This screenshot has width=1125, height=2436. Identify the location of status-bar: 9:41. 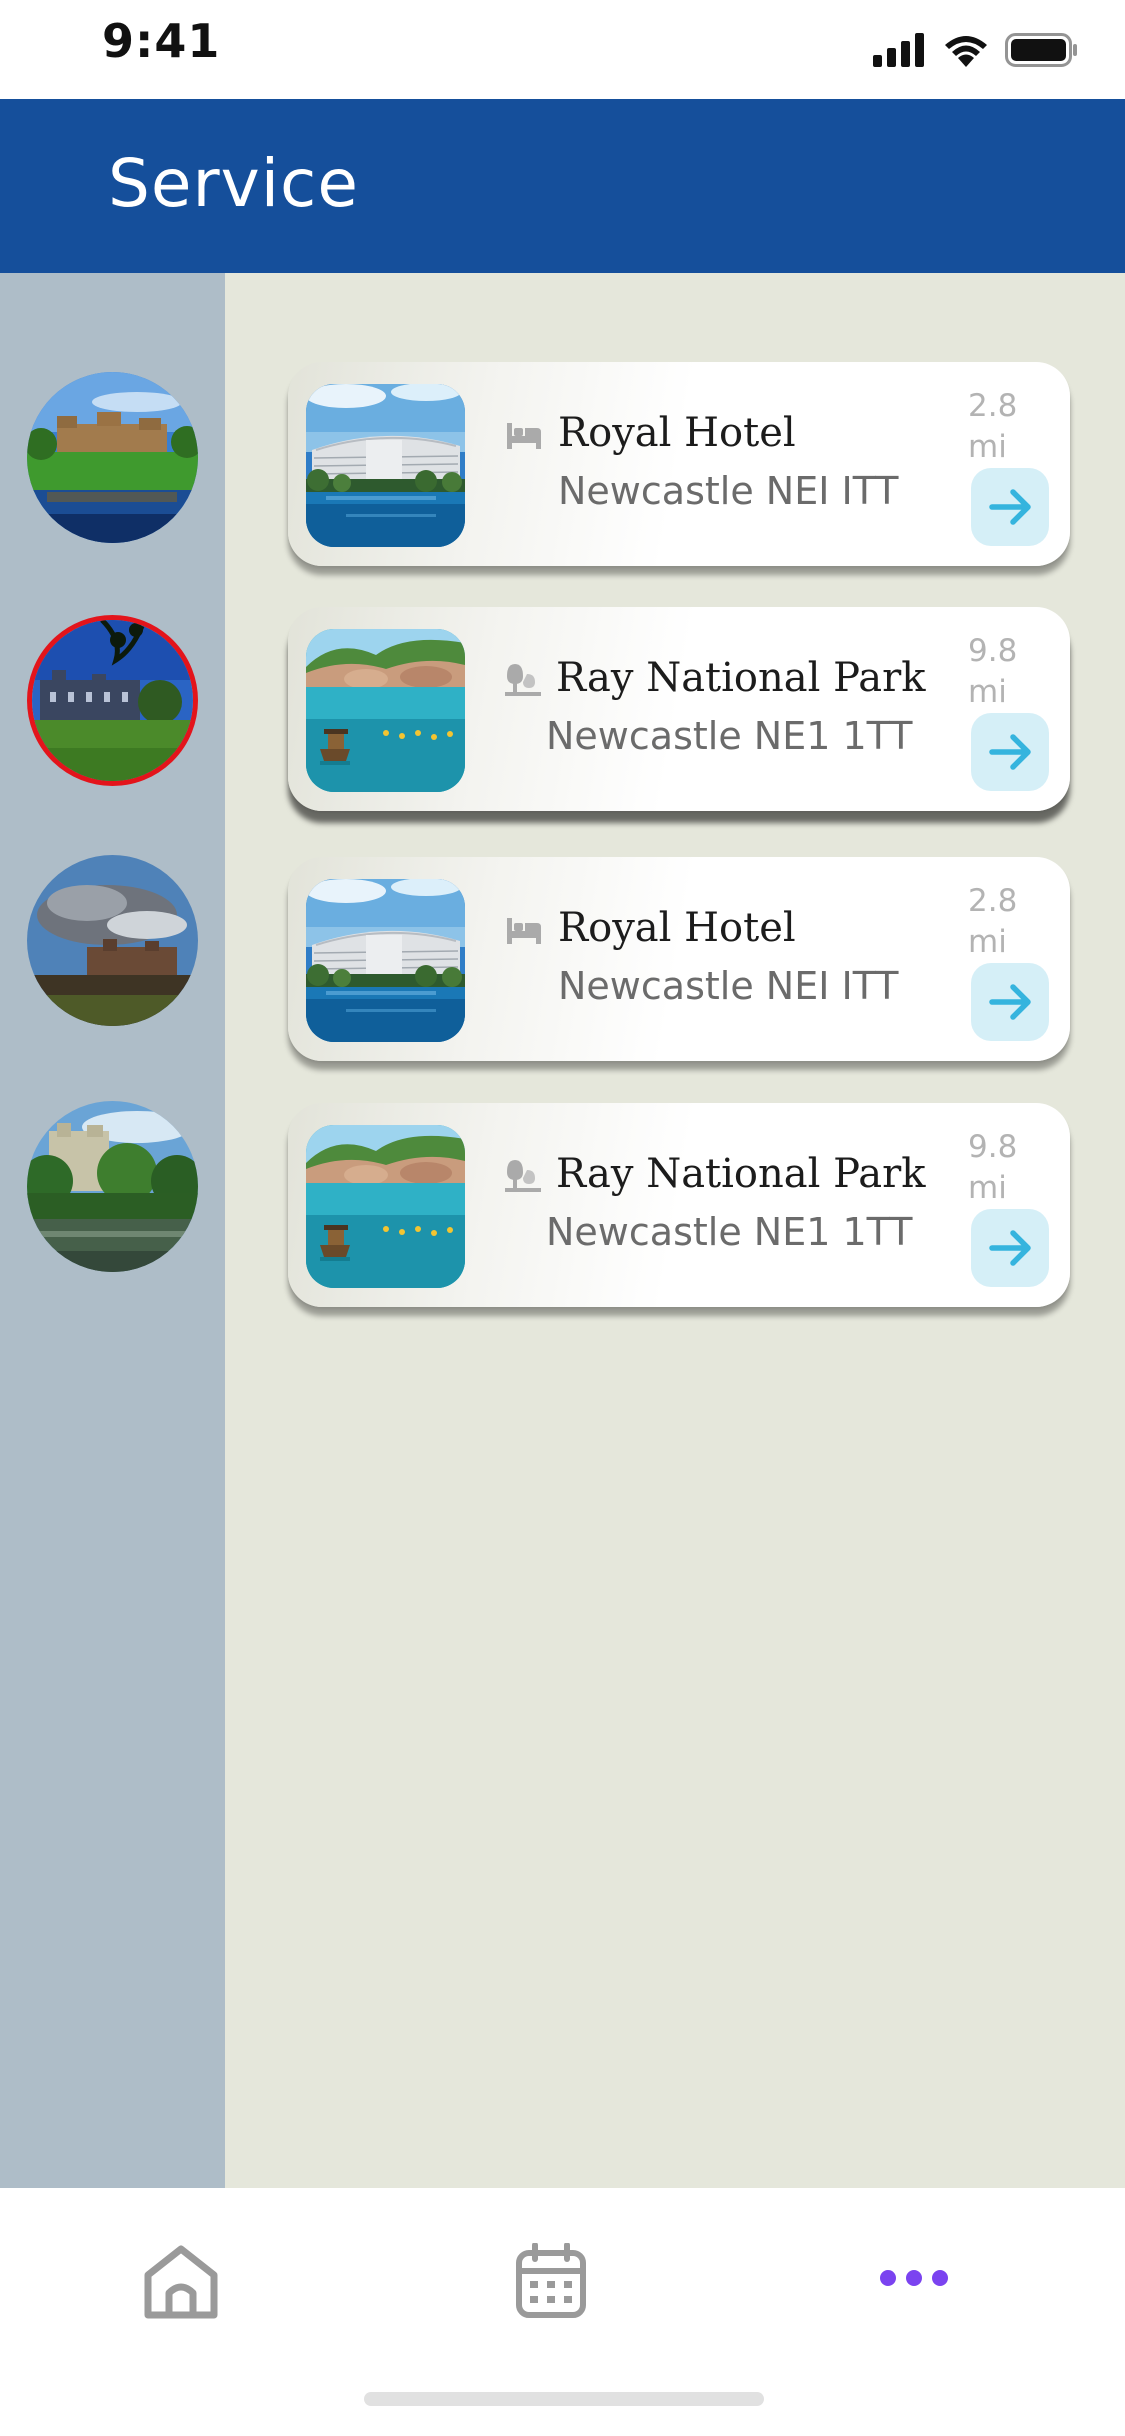
(562, 49).